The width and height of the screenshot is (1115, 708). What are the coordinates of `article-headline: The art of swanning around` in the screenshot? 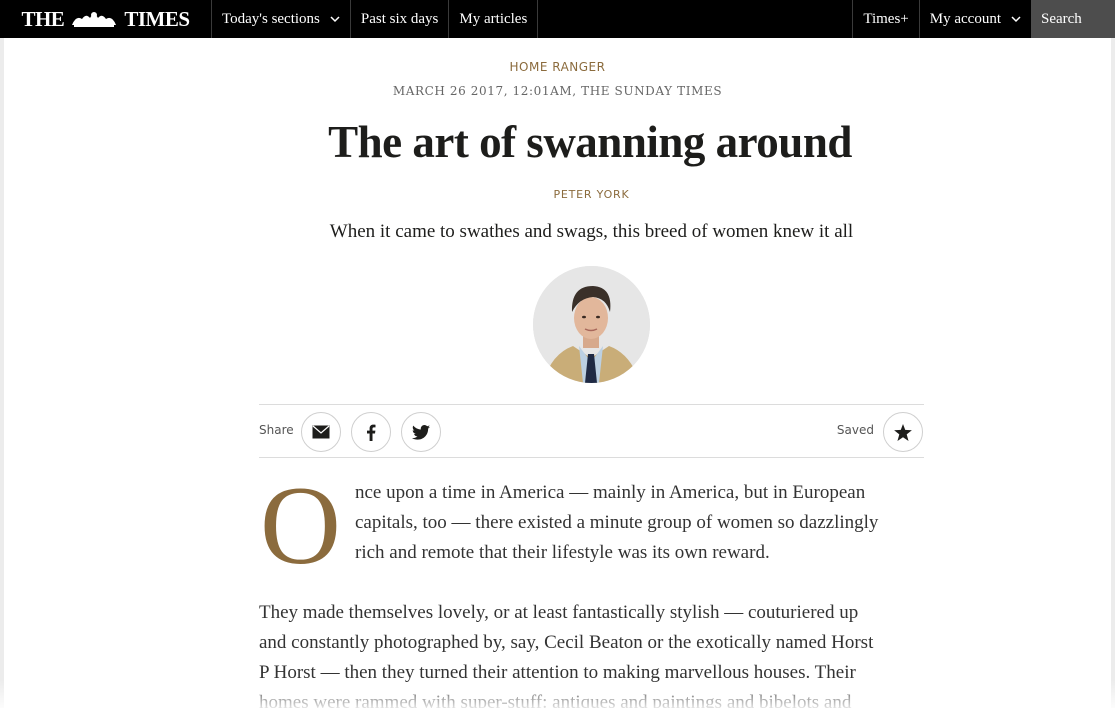 It's located at (590, 142).